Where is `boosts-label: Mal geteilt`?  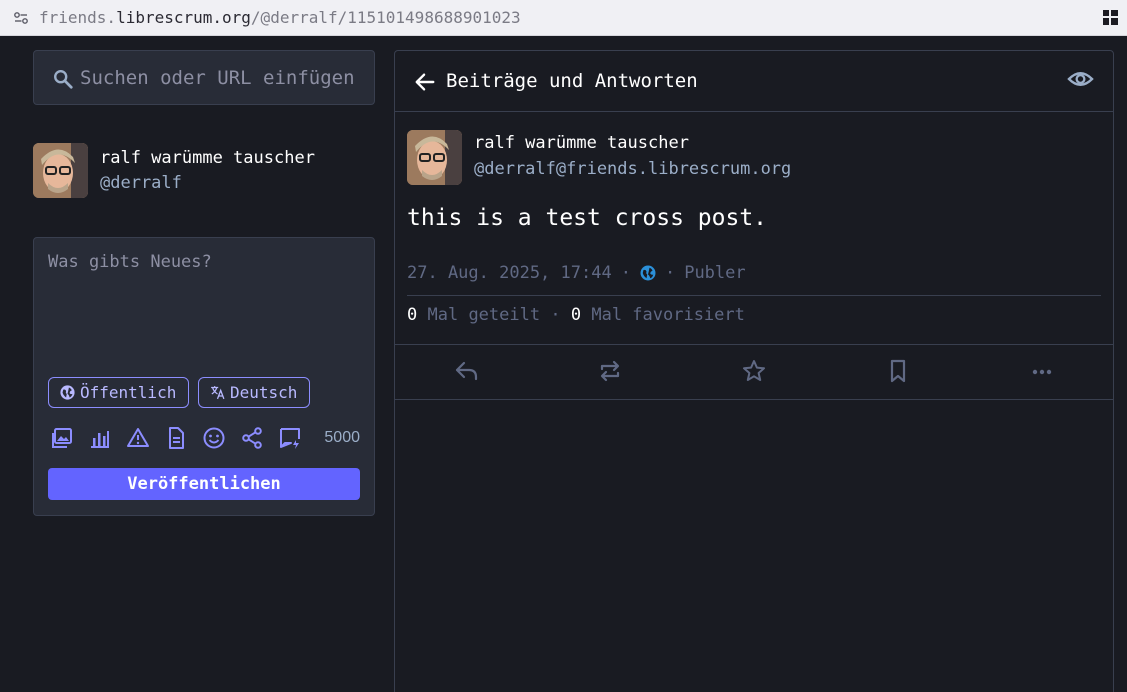
boosts-label: Mal geteilt is located at coordinates (484, 315).